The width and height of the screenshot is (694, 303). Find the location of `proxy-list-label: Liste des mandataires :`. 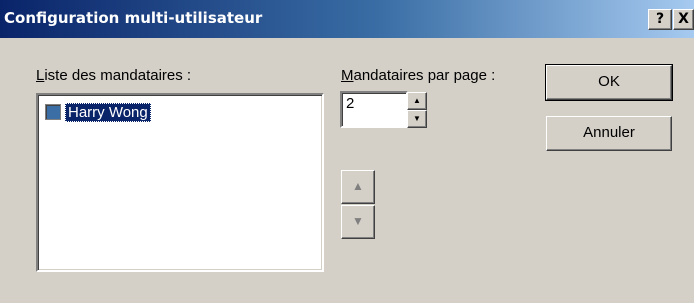

proxy-list-label: Liste des mandataires : is located at coordinates (113, 75).